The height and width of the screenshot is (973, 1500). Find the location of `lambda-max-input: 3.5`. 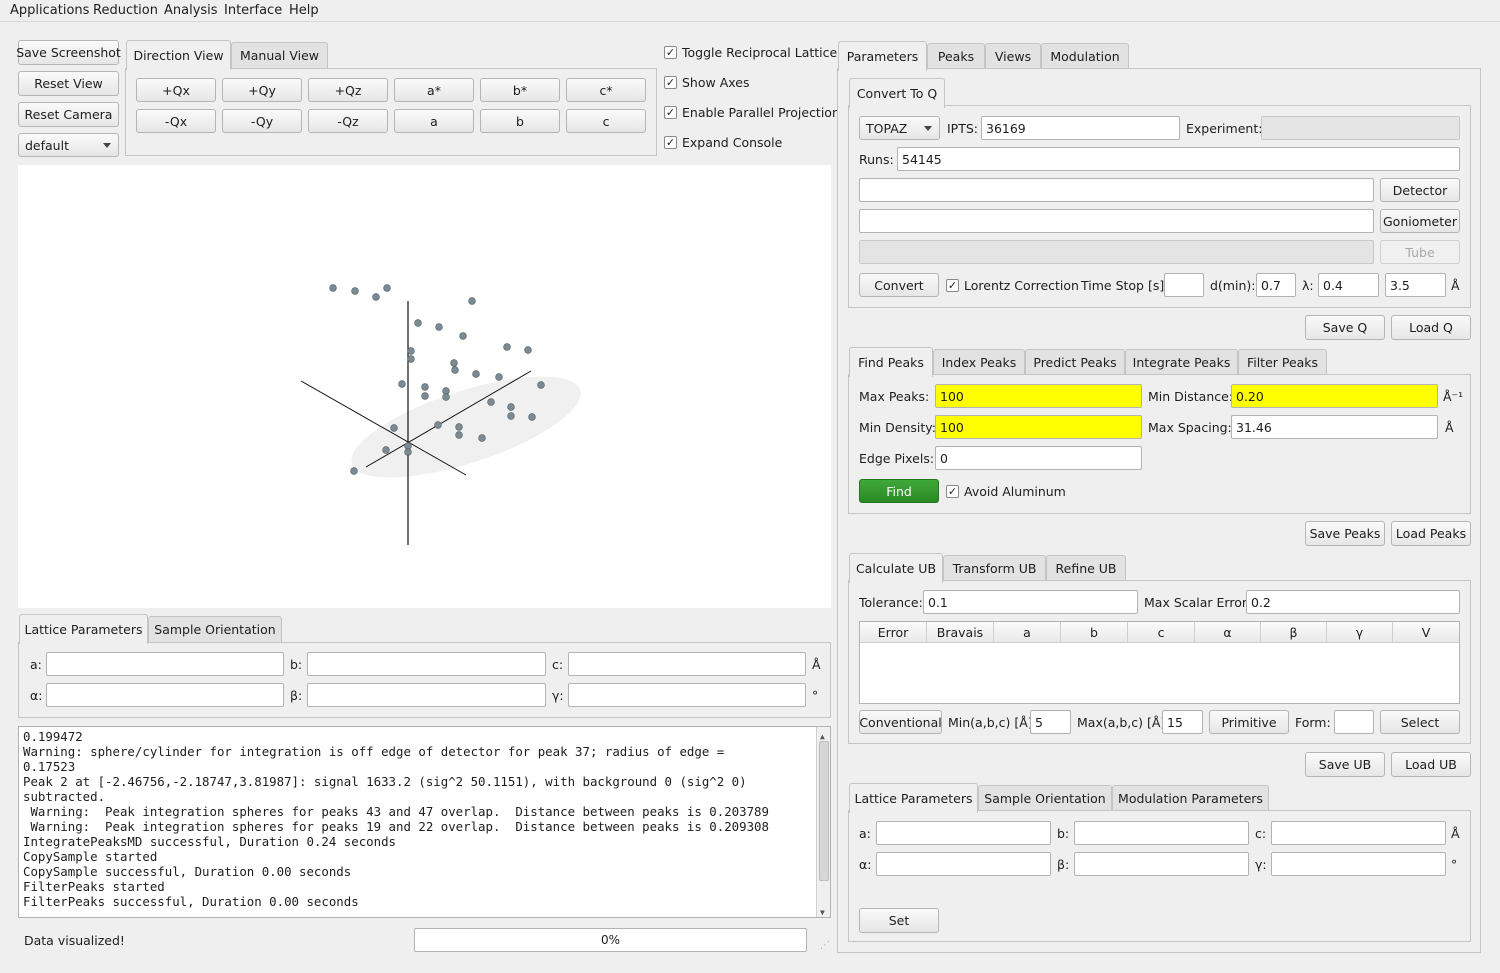

lambda-max-input: 3.5 is located at coordinates (1415, 285).